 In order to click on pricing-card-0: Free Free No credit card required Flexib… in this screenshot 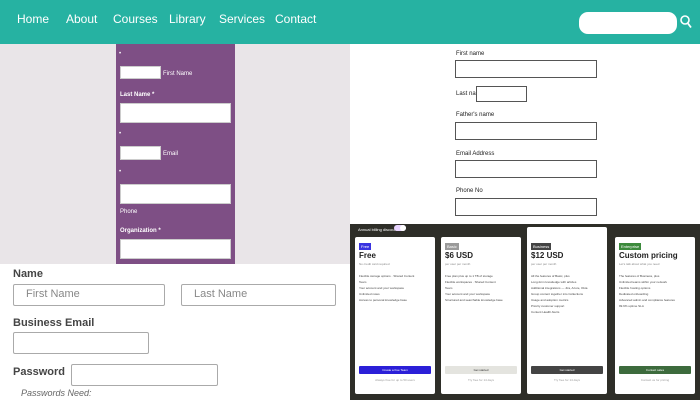, I will do `click(395, 315)`.